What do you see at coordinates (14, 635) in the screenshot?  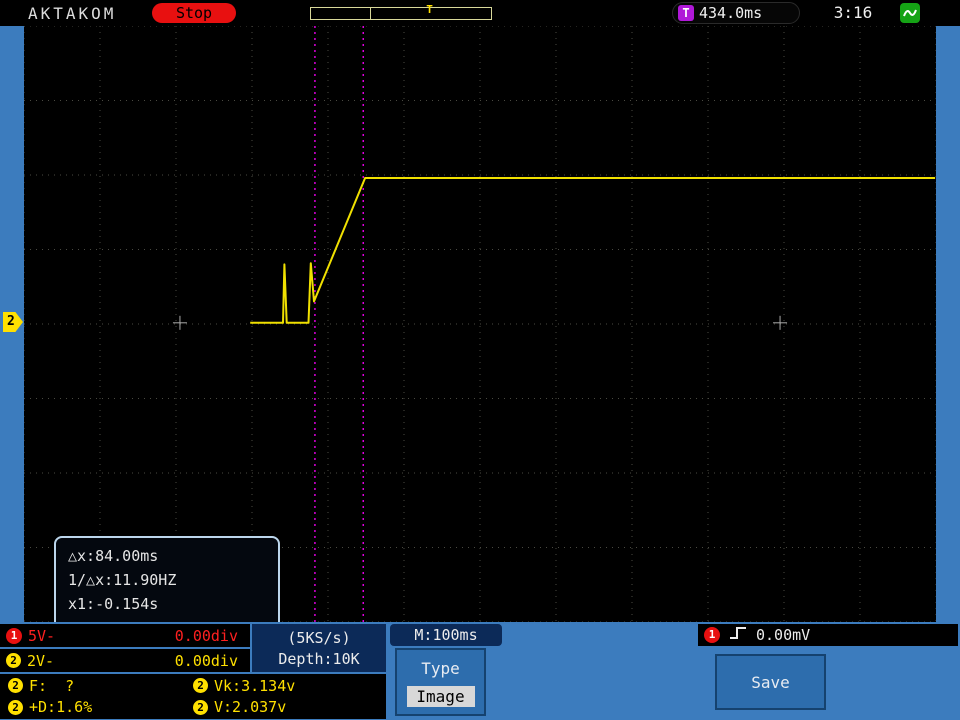 I see `ch1-badge: 1` at bounding box center [14, 635].